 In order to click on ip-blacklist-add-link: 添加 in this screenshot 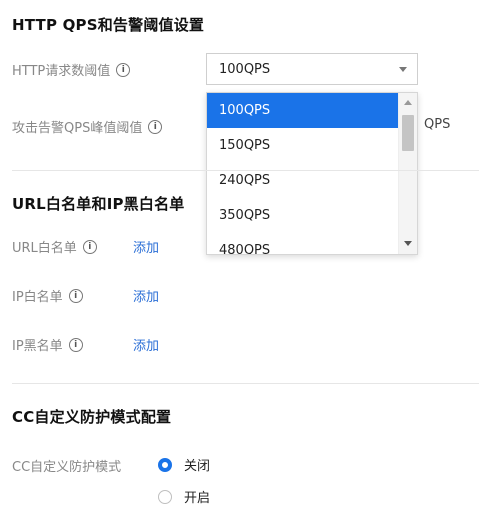, I will do `click(146, 344)`.